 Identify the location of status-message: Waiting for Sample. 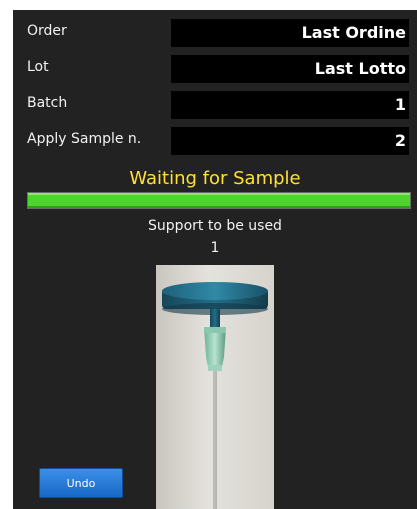
(215, 178).